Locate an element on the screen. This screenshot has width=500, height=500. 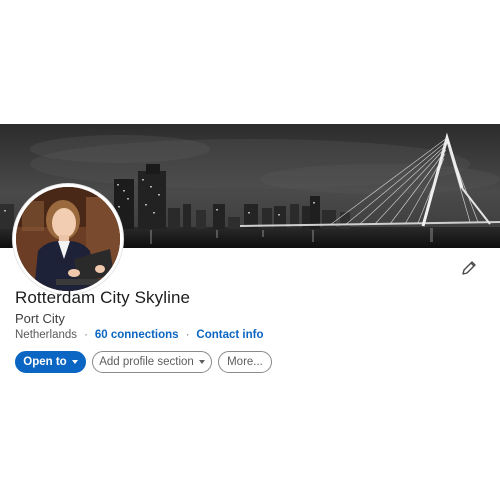
add-profile-section-button: Add profile section is located at coordinates (152, 362).